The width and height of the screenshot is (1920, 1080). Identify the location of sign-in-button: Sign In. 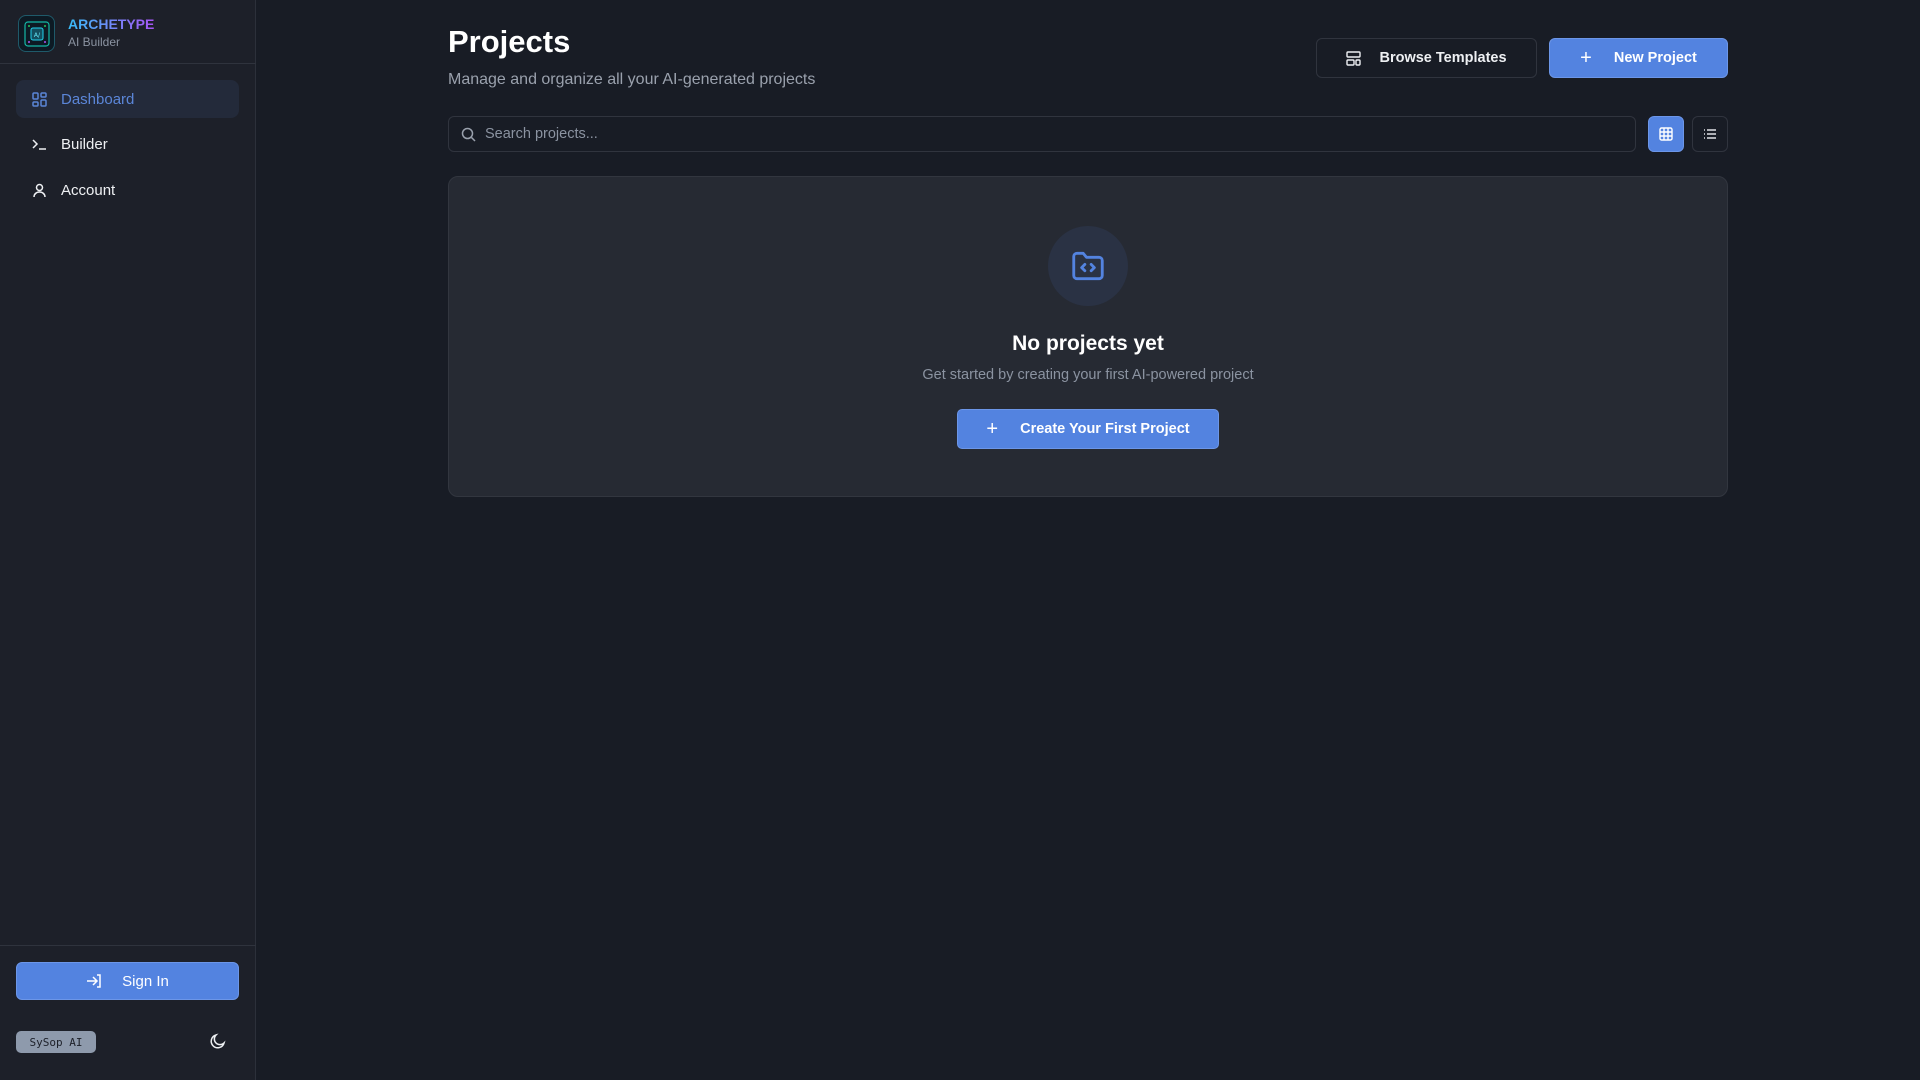
(127, 981).